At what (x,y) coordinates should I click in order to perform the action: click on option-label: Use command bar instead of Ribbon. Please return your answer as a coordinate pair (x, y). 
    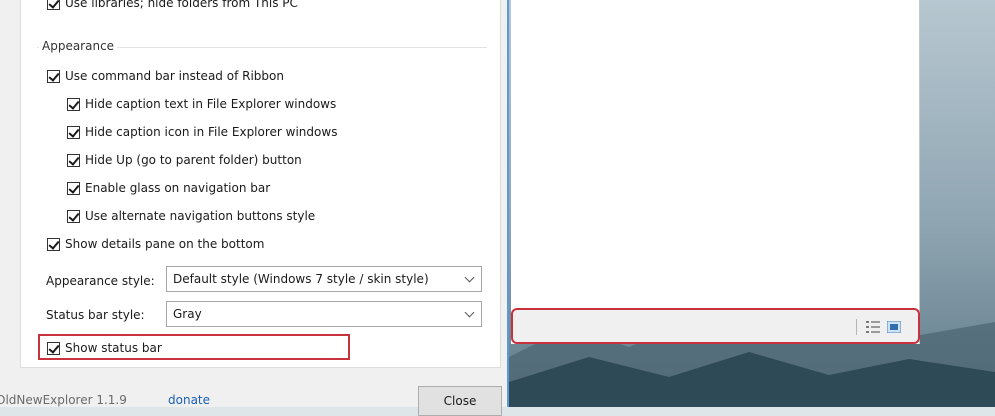
    Looking at the image, I should click on (174, 76).